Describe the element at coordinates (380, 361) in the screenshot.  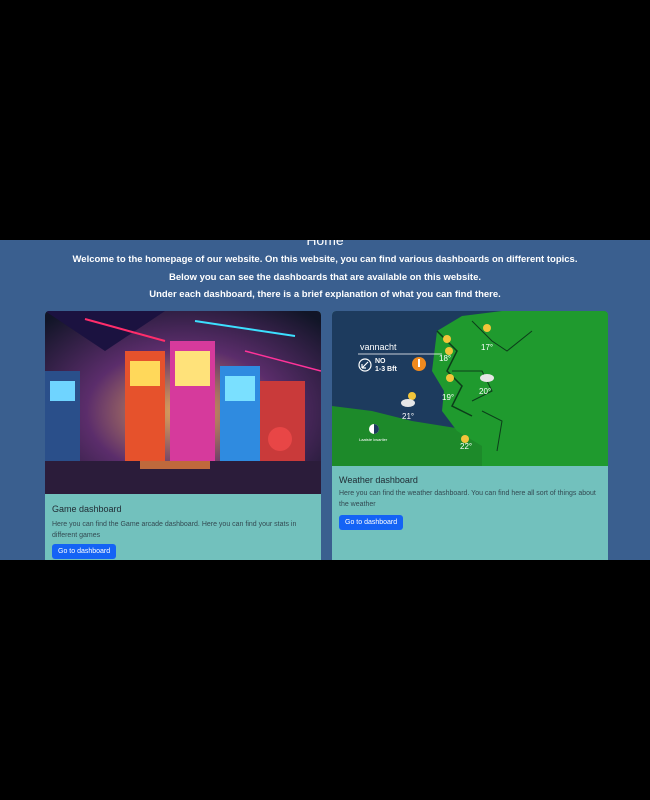
I see `wind-direction: NO` at that location.